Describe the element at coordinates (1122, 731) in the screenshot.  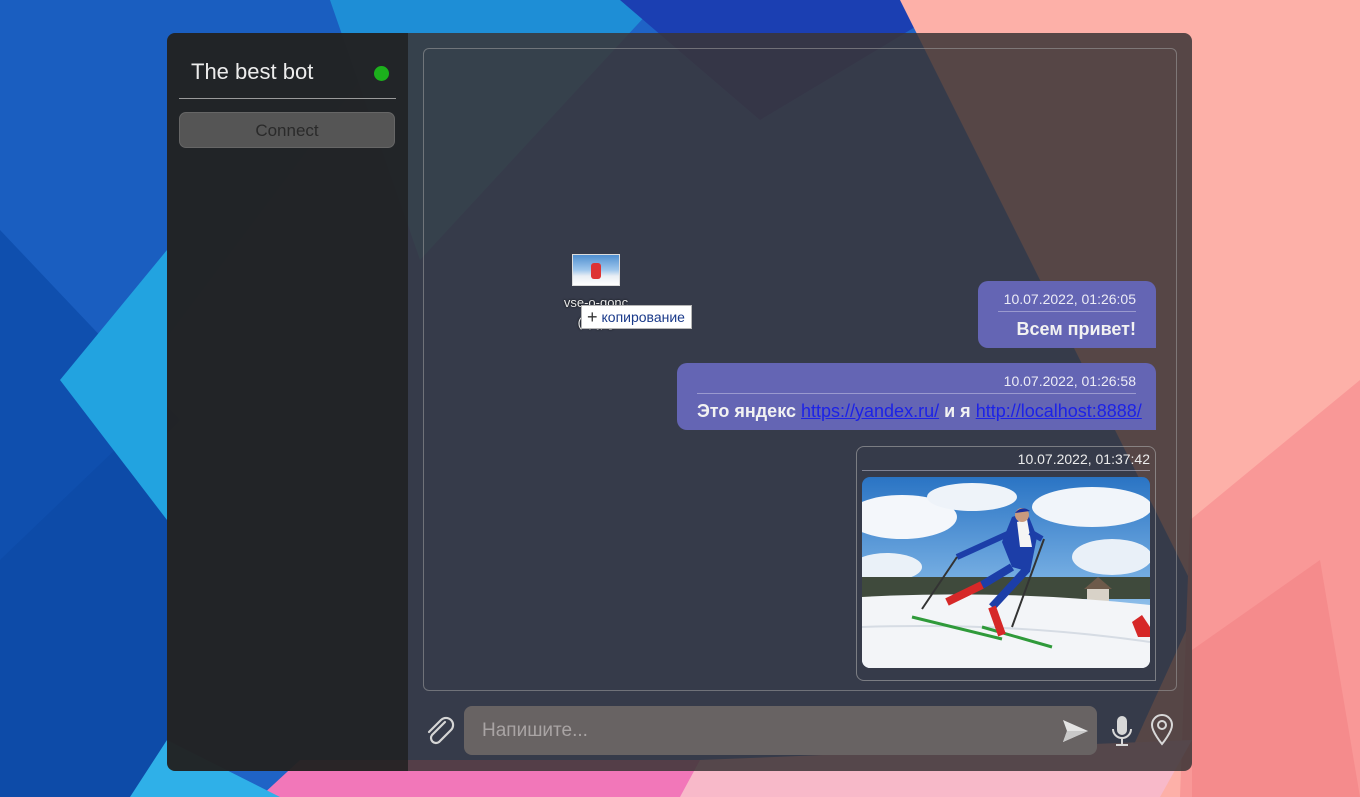
I see `microphone-icon` at that location.